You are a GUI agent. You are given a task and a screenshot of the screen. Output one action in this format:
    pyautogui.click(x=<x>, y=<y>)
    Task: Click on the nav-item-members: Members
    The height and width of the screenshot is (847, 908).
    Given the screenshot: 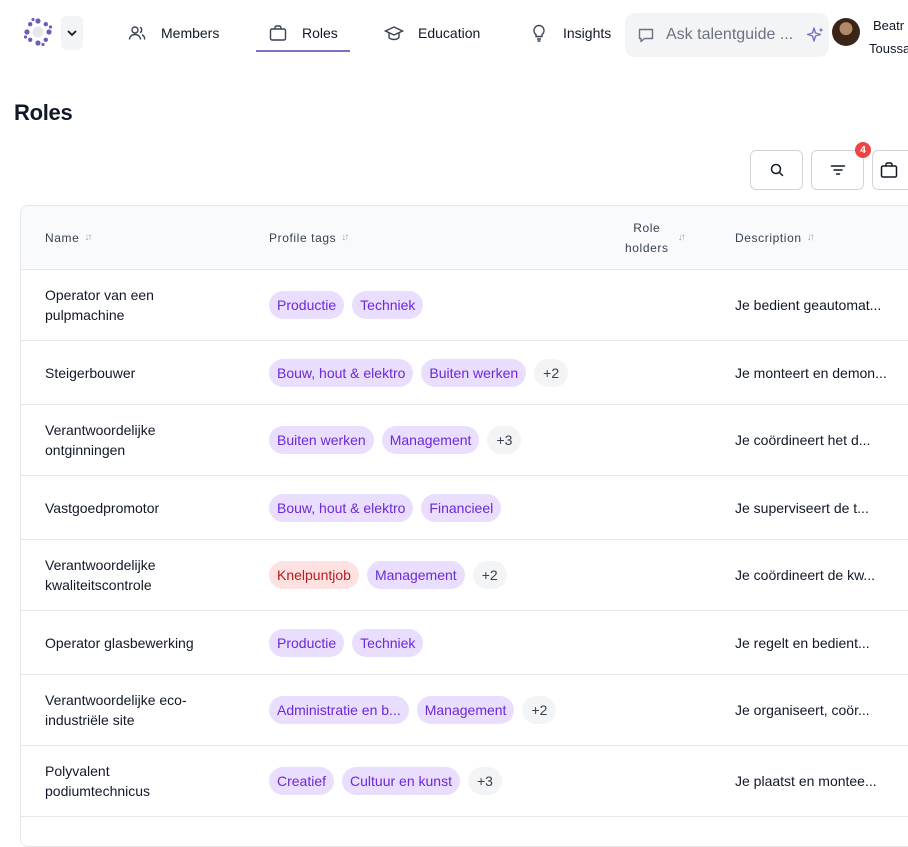 What is the action you would take?
    pyautogui.click(x=173, y=33)
    